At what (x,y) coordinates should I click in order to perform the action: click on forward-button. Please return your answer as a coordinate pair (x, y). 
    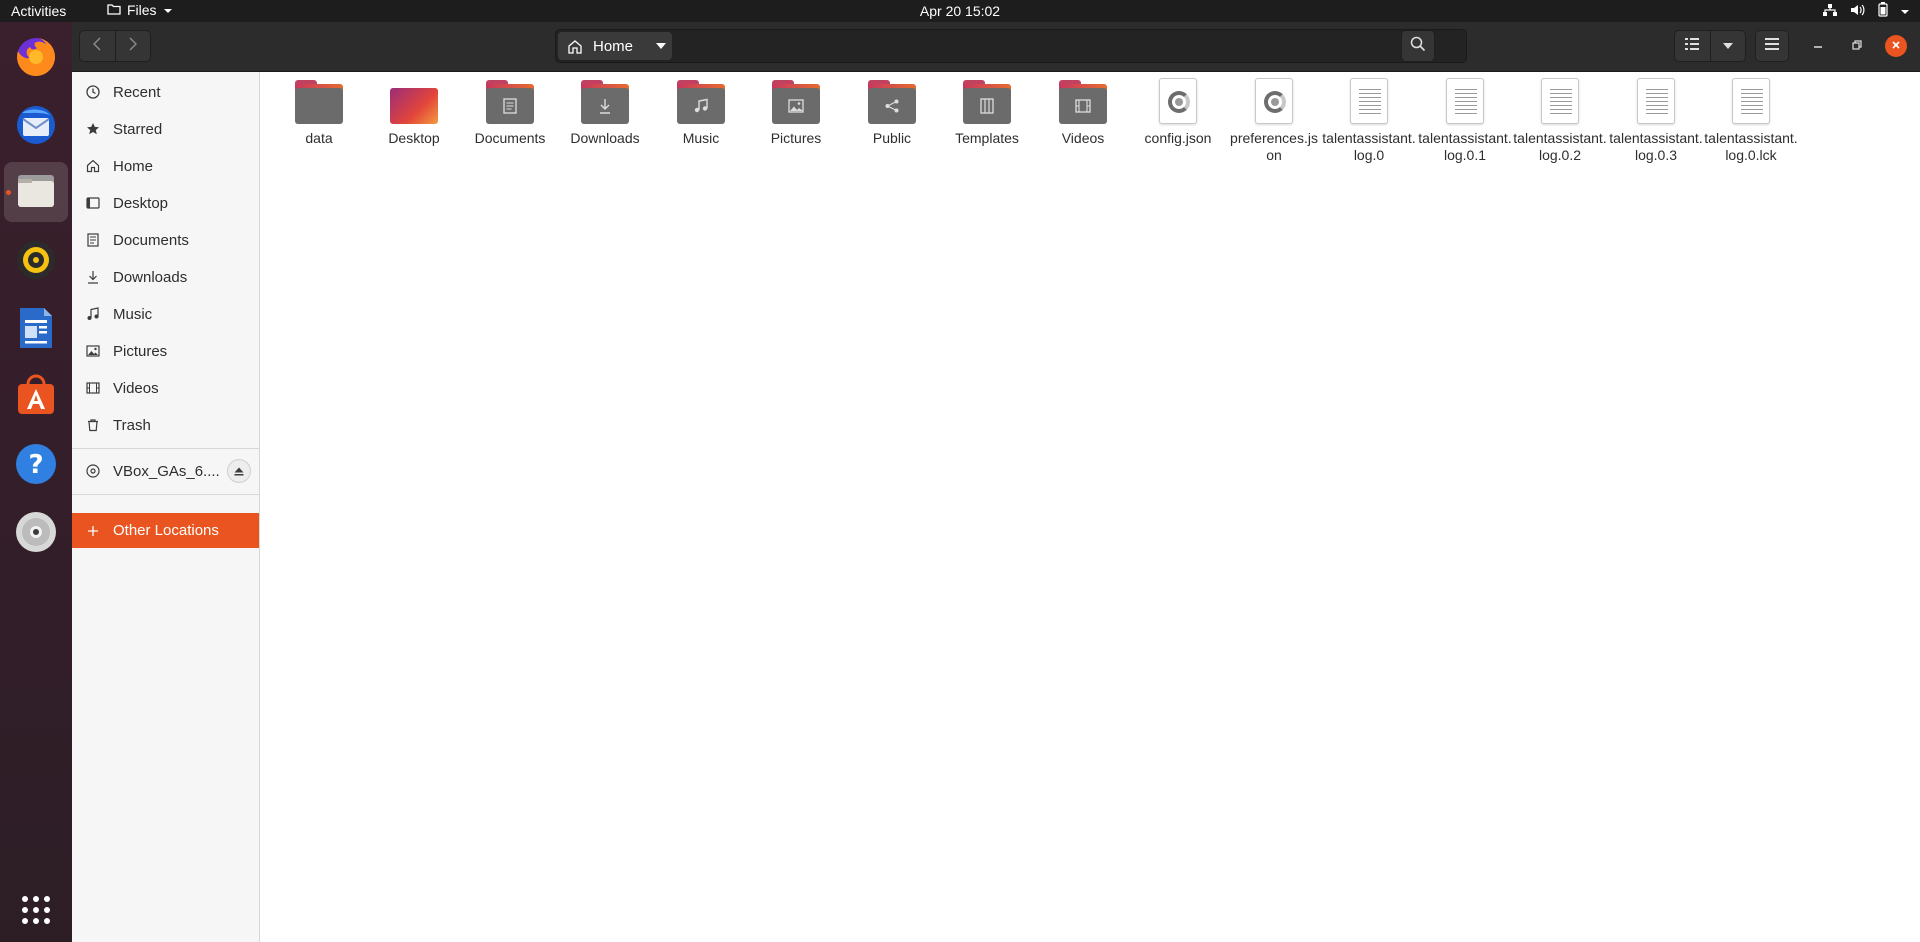
    Looking at the image, I should click on (132, 46).